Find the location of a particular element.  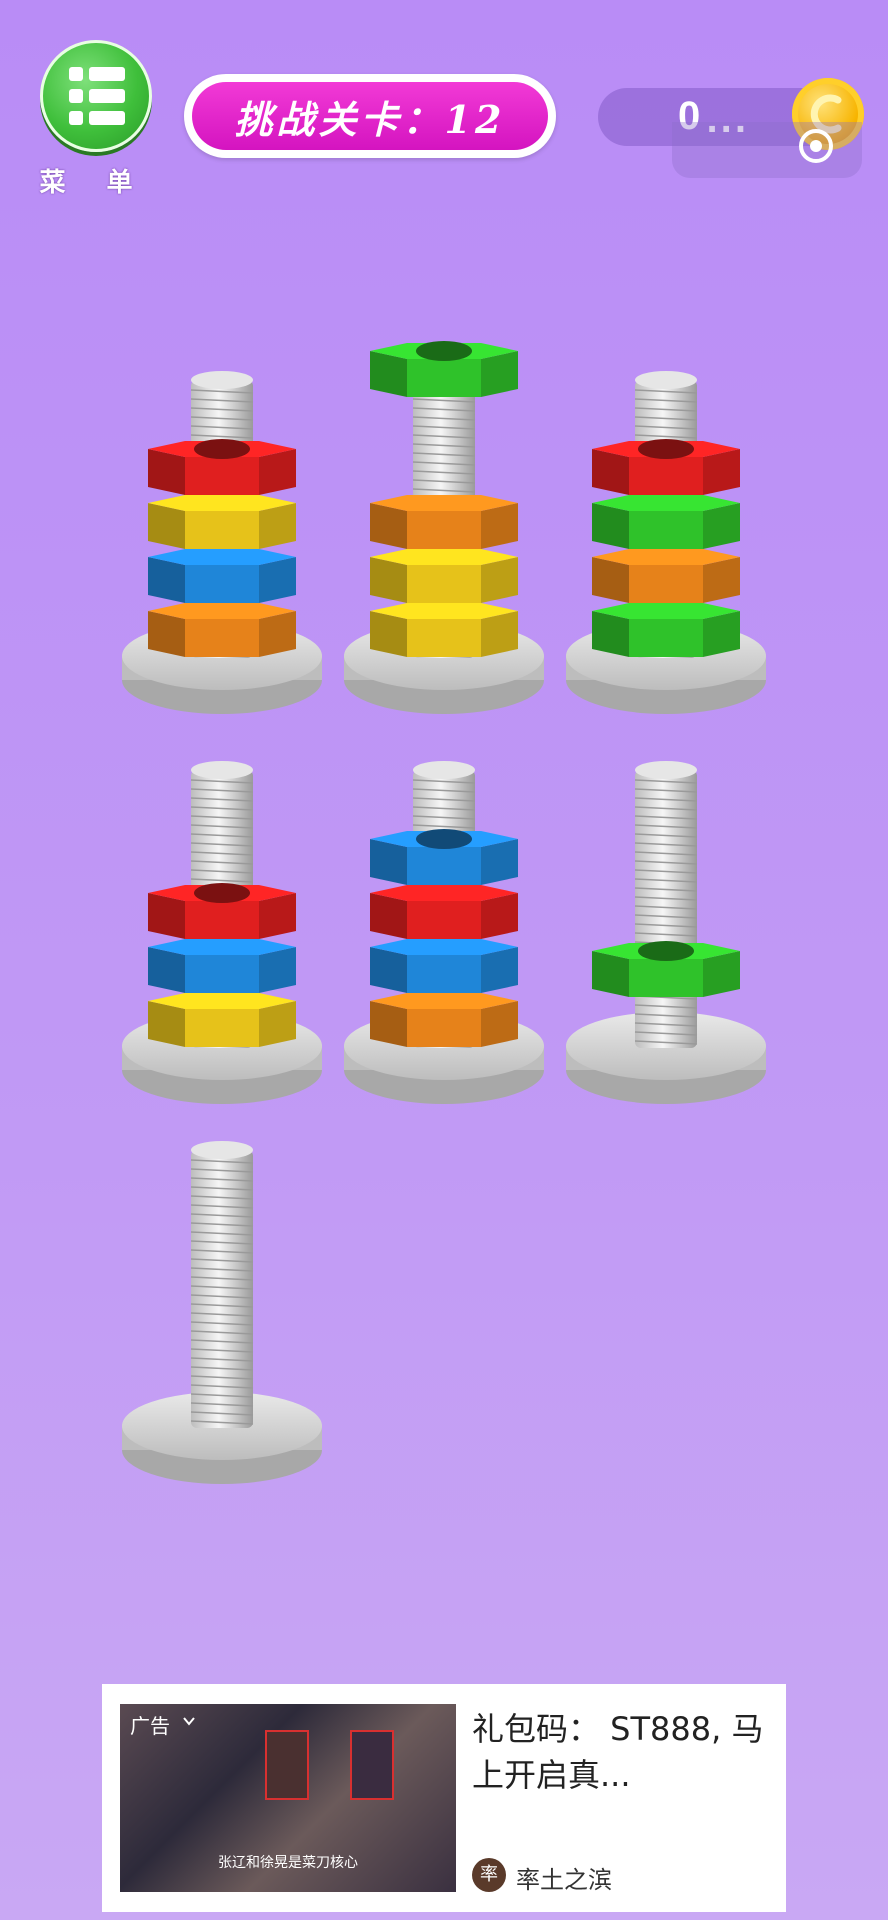

ad-source-avatar: 率 is located at coordinates (489, 1875).